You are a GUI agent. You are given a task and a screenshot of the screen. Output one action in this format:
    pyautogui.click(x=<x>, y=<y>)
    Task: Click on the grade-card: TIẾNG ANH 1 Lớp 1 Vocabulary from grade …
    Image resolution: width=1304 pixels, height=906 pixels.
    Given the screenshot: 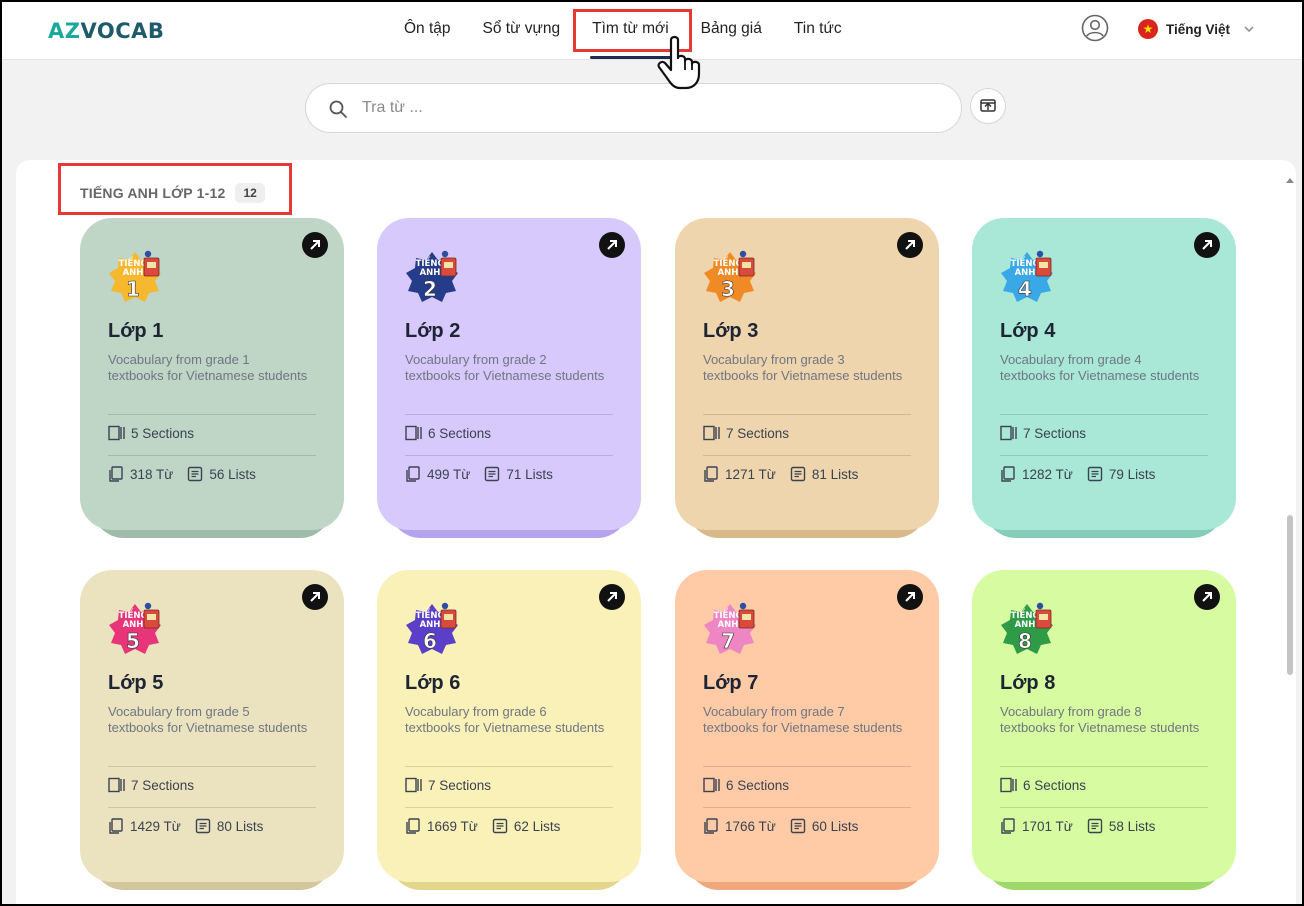 What is the action you would take?
    pyautogui.click(x=212, y=378)
    